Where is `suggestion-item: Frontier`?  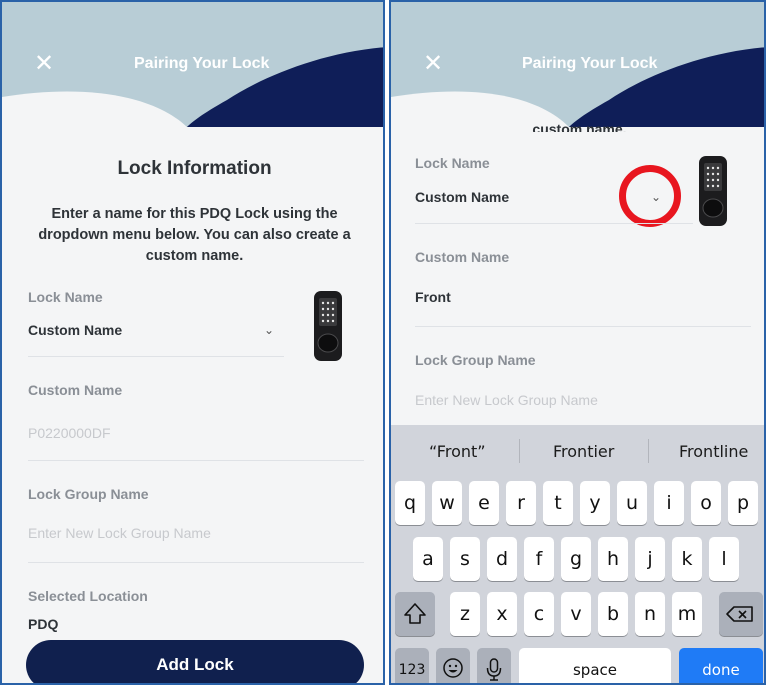
suggestion-item: Frontier is located at coordinates (583, 451).